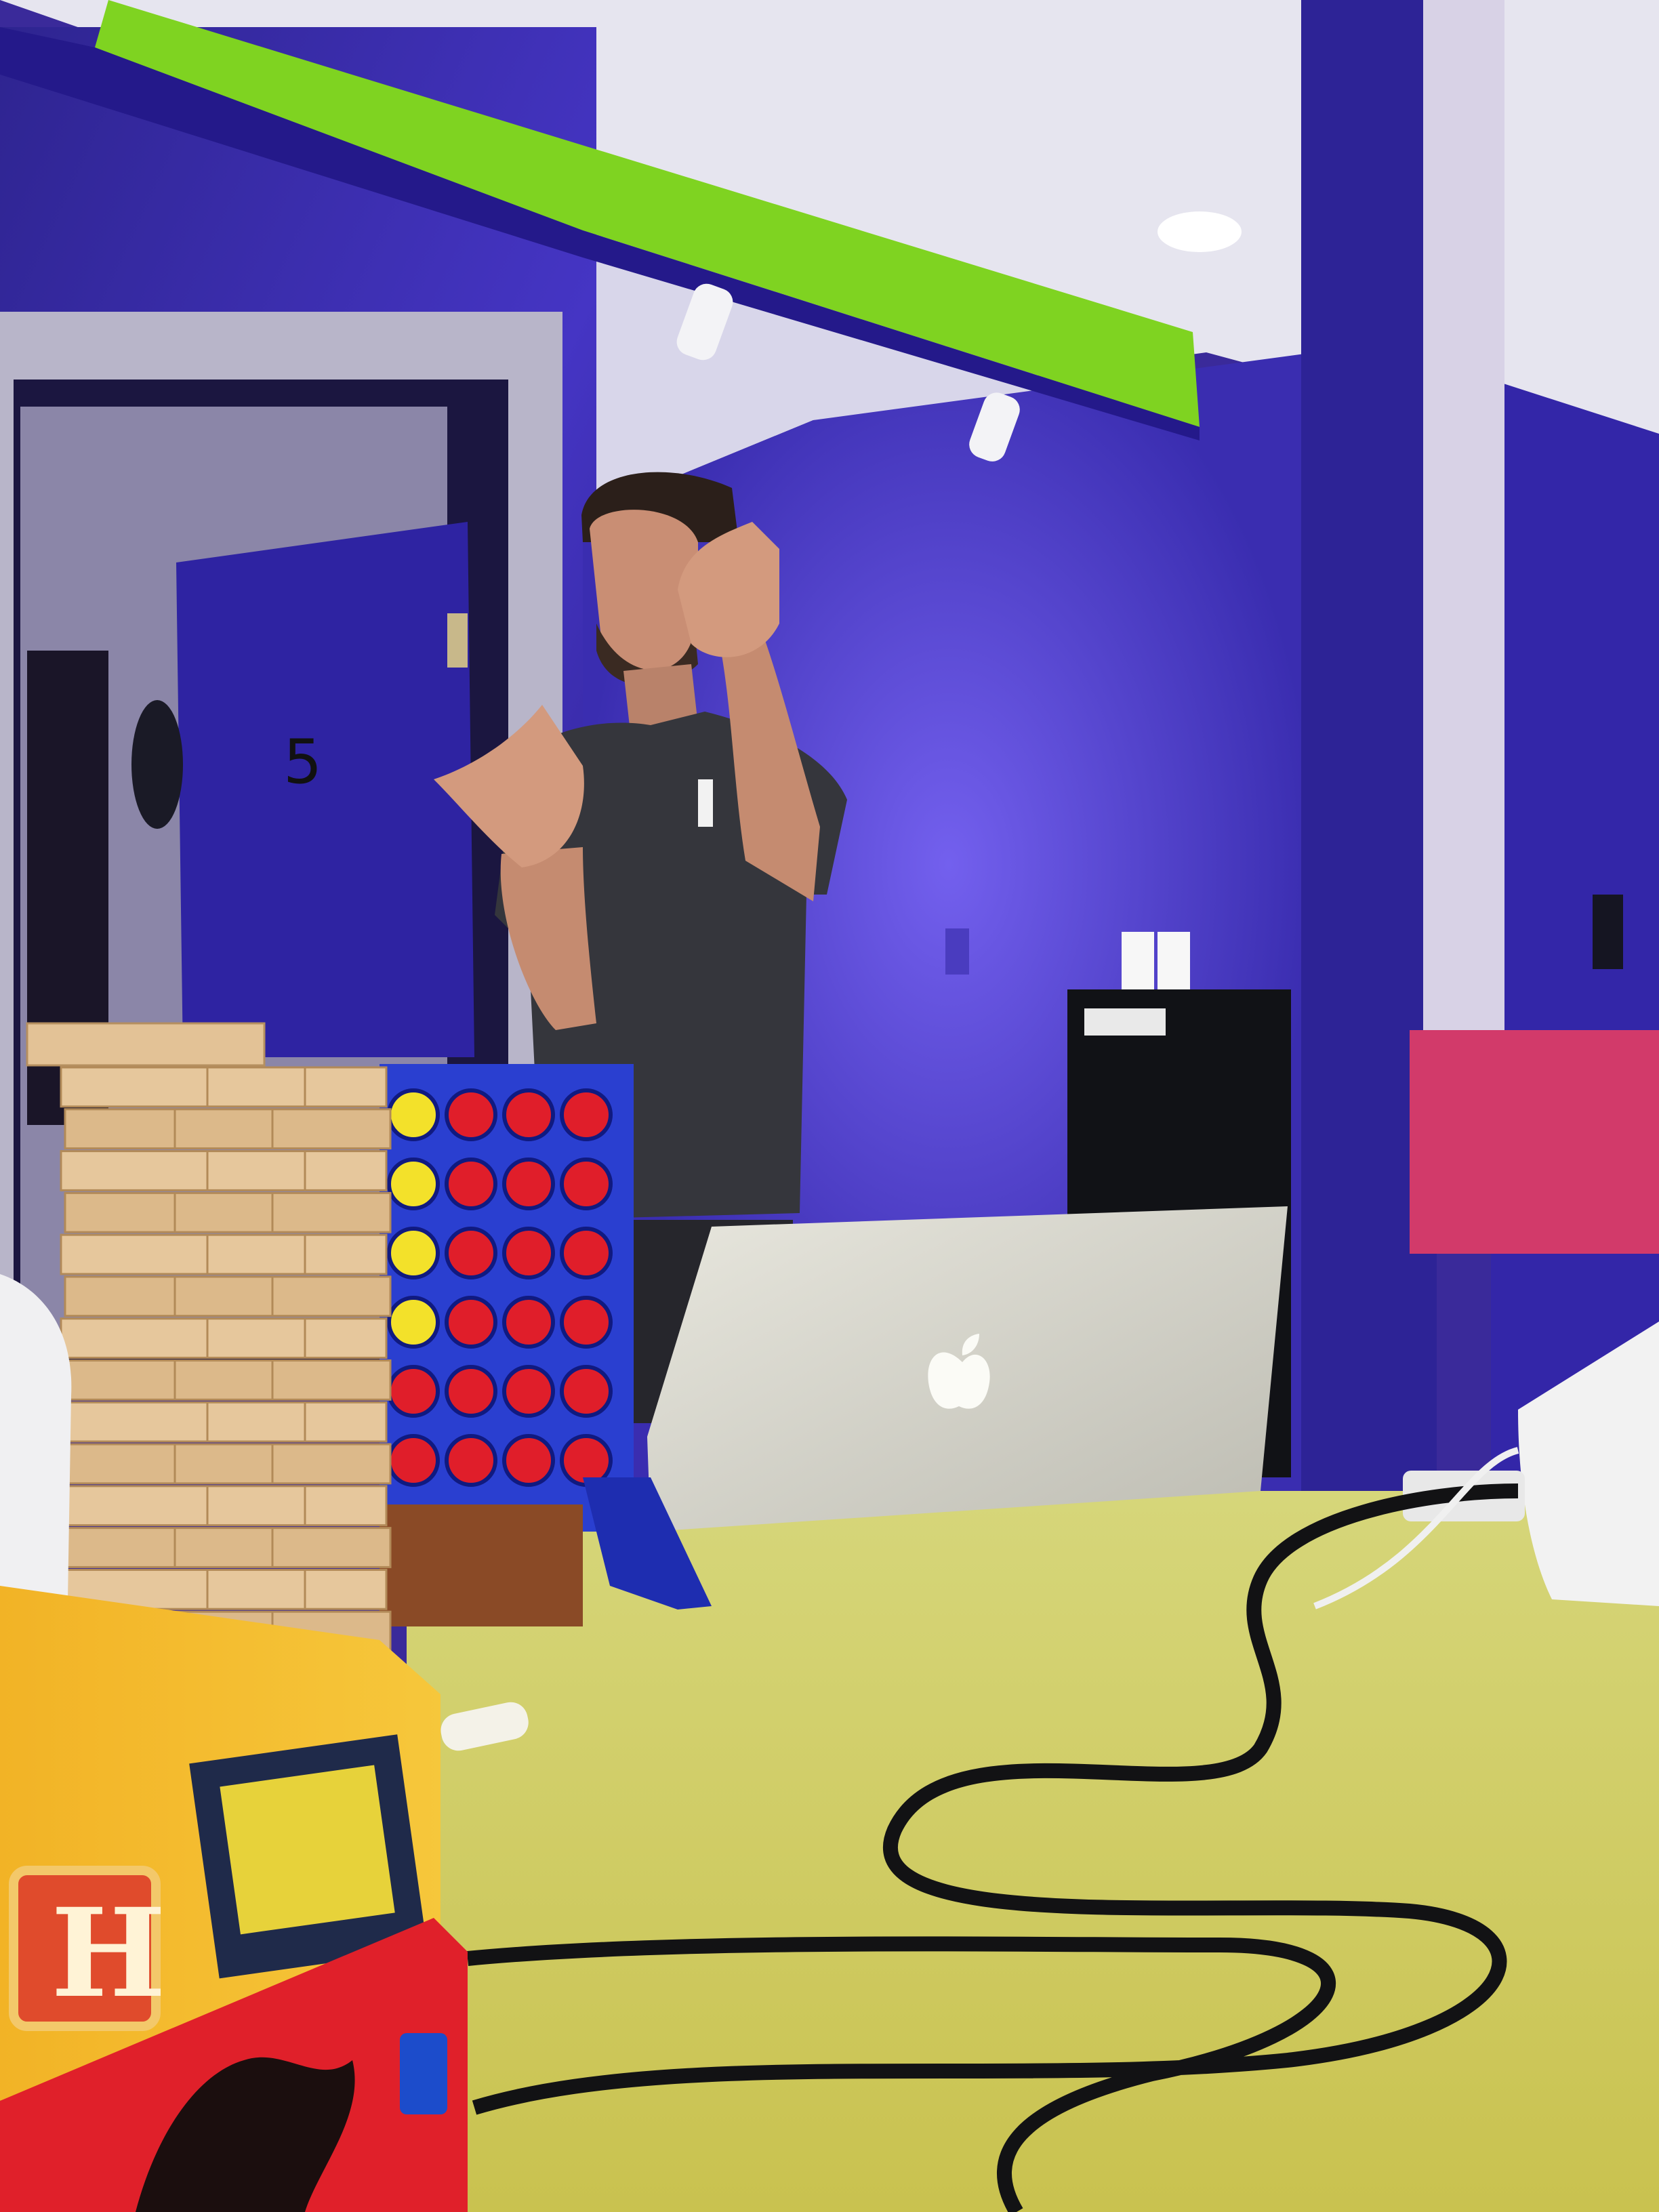 Image resolution: width=1659 pixels, height=2212 pixels. Describe the element at coordinates (1369, 745) in the screenshot. I see `column` at that location.